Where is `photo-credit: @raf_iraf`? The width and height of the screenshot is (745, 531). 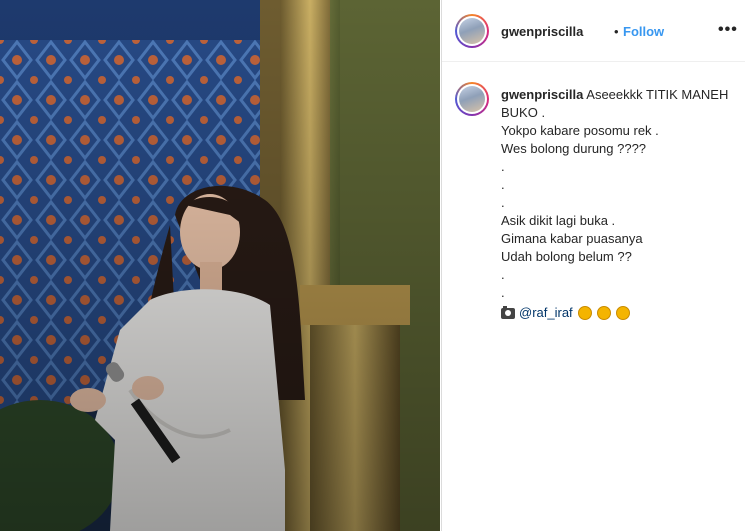 photo-credit: @raf_iraf is located at coordinates (616, 313).